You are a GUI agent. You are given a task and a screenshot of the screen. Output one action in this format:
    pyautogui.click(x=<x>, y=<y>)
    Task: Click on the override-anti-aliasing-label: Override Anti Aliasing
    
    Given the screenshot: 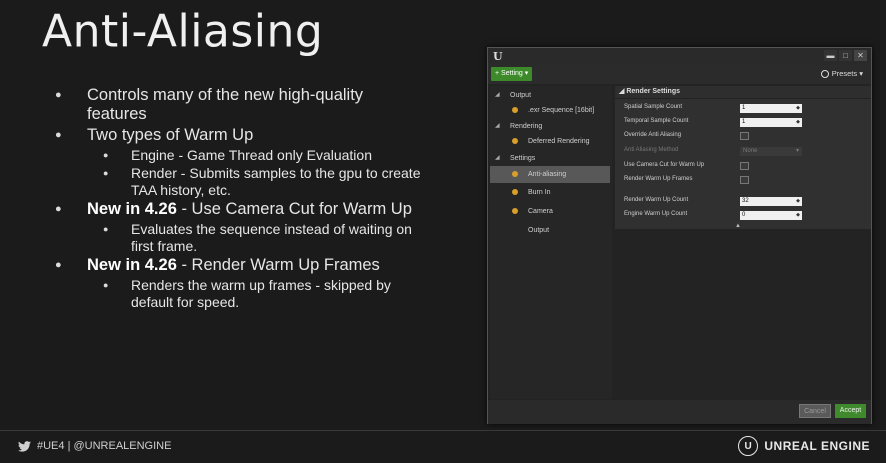 What is the action you would take?
    pyautogui.click(x=653, y=135)
    